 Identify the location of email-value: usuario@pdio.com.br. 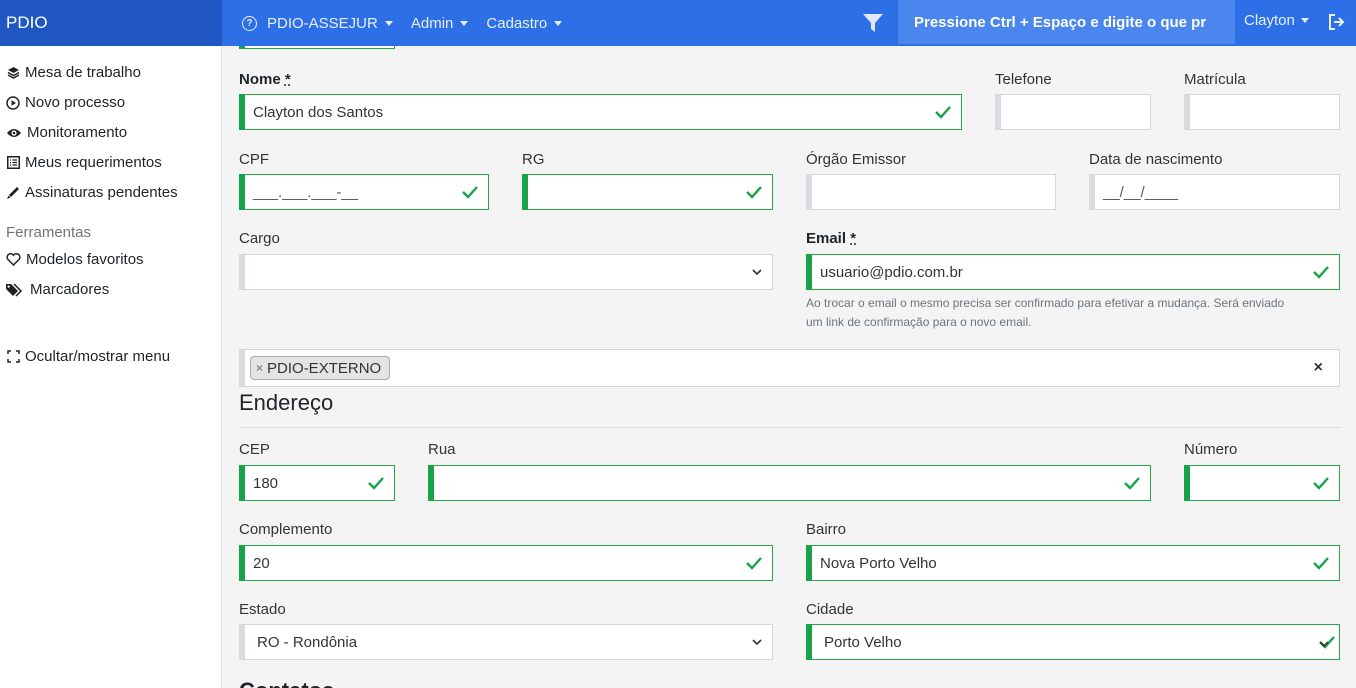
(891, 272).